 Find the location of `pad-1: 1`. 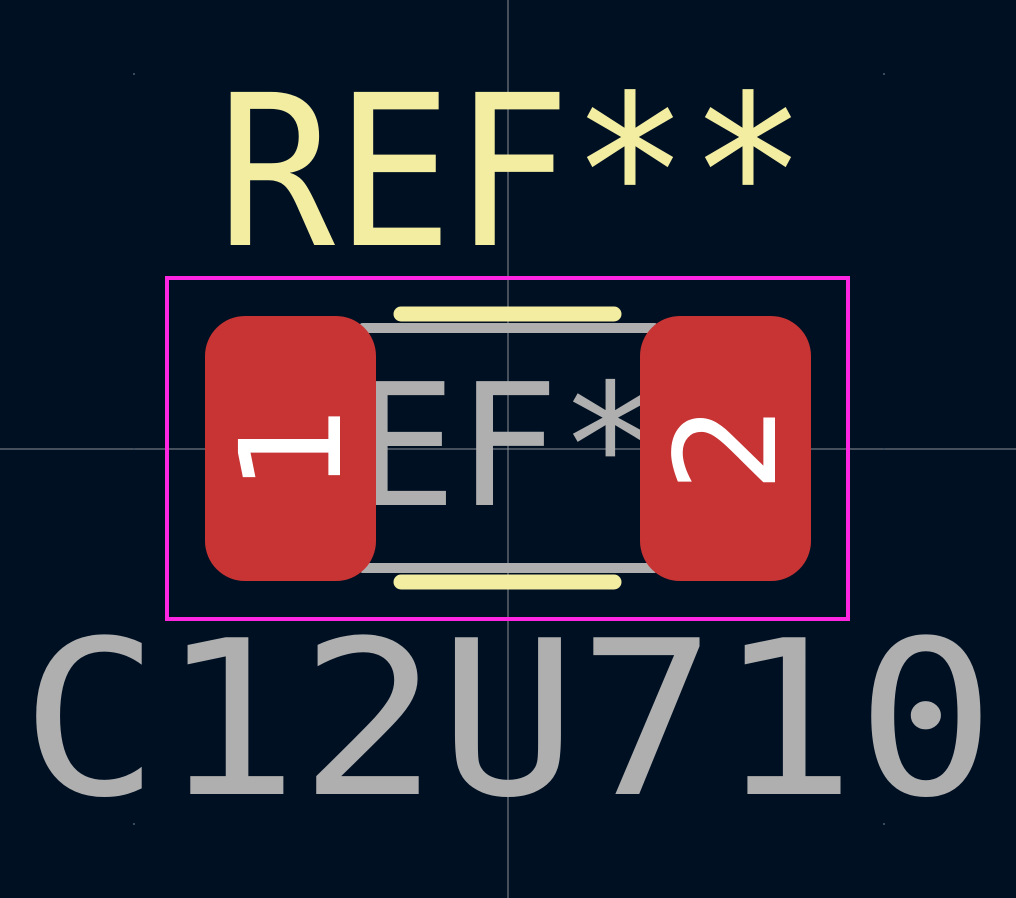

pad-1: 1 is located at coordinates (290, 448).